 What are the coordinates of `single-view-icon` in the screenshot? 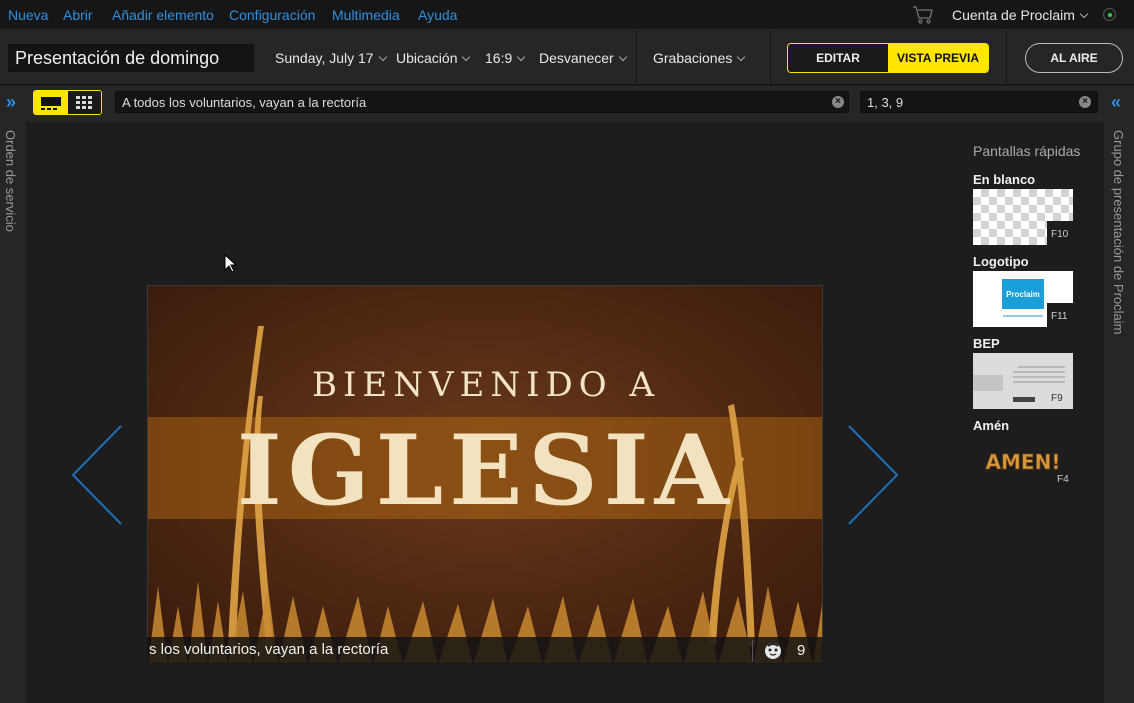 It's located at (50, 103).